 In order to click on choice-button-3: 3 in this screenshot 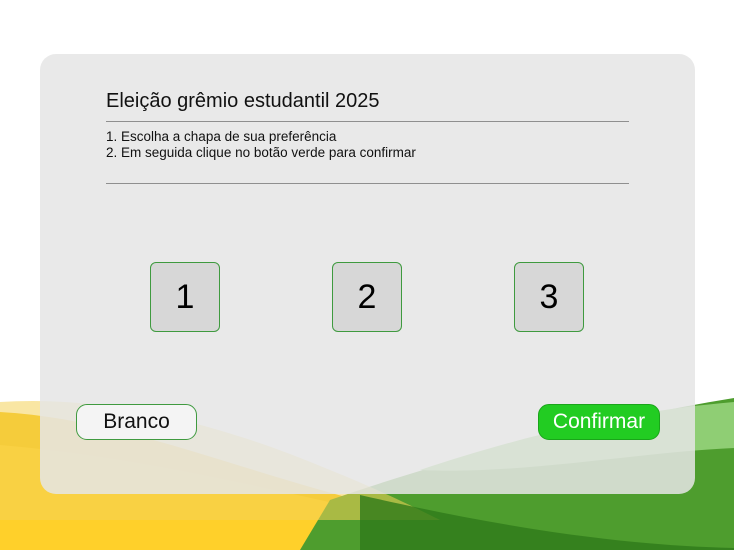, I will do `click(549, 297)`.